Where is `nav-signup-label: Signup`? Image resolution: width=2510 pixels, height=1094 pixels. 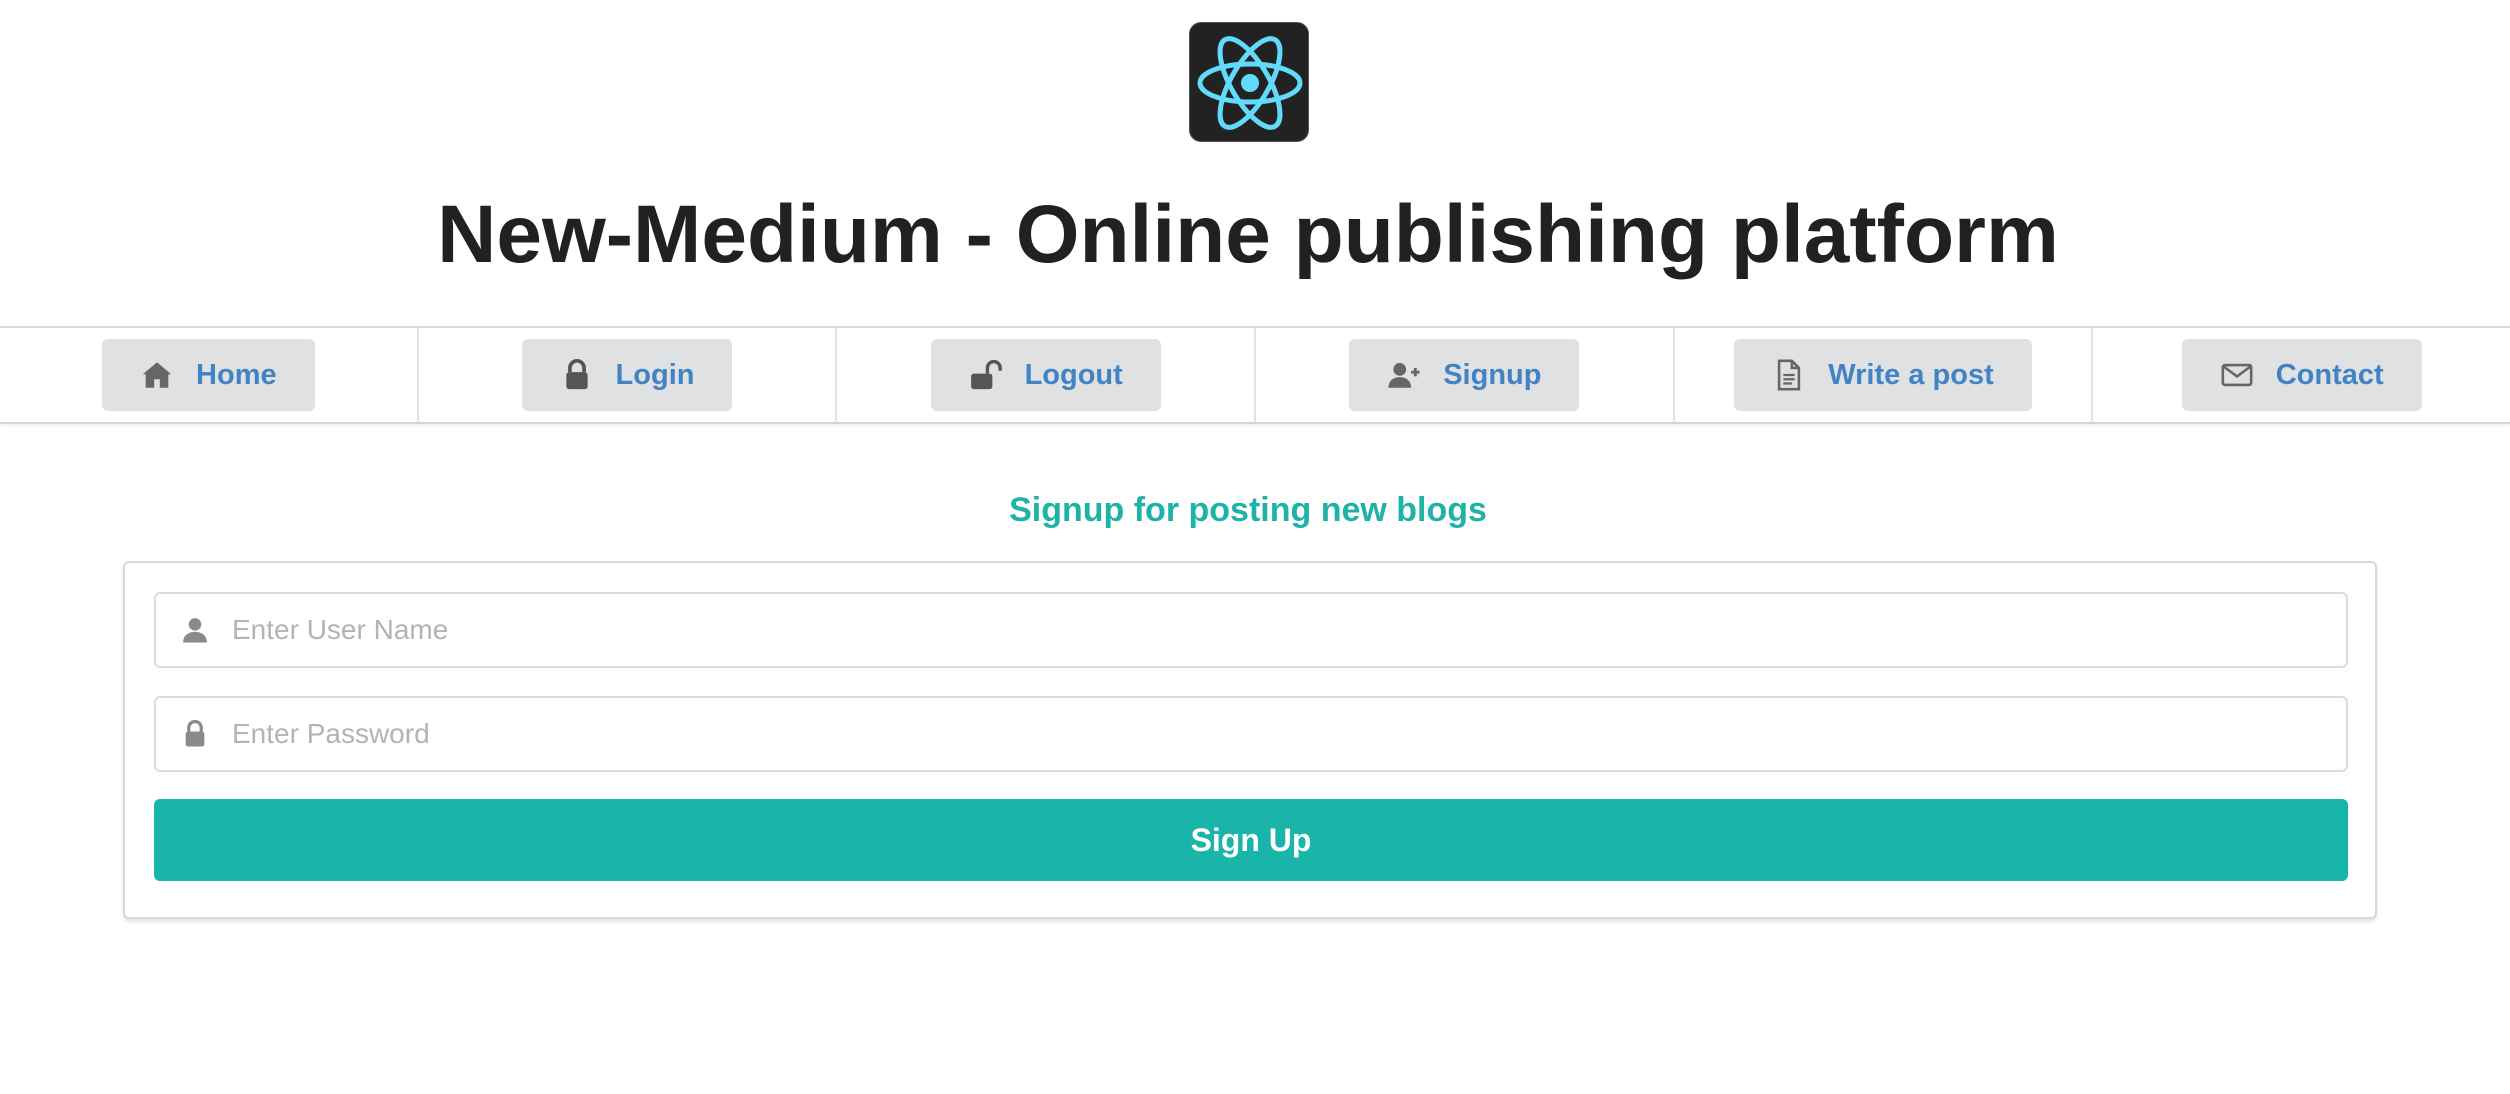 nav-signup-label: Signup is located at coordinates (1492, 374).